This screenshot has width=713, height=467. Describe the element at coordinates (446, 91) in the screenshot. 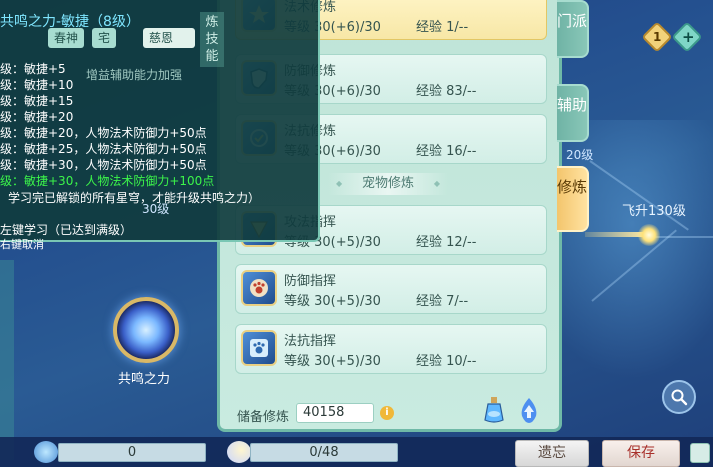

I see `row-exp: 经验 83/--` at that location.